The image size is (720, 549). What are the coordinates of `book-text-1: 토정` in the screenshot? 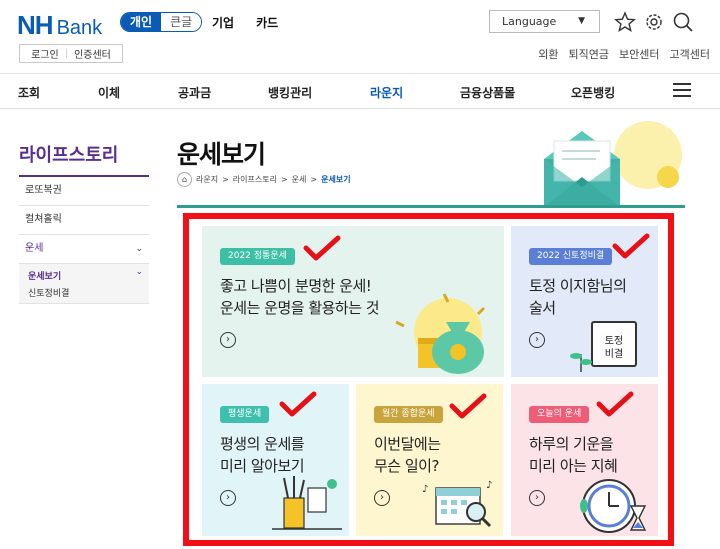 It's located at (614, 341).